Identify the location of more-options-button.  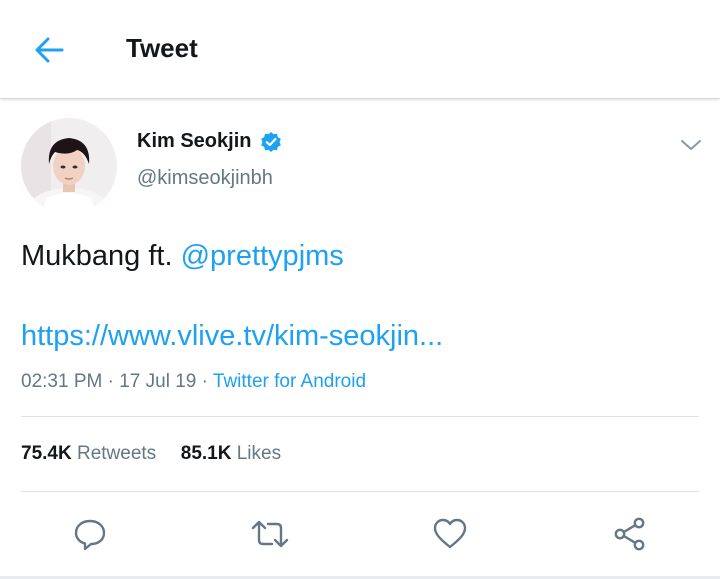
(691, 145).